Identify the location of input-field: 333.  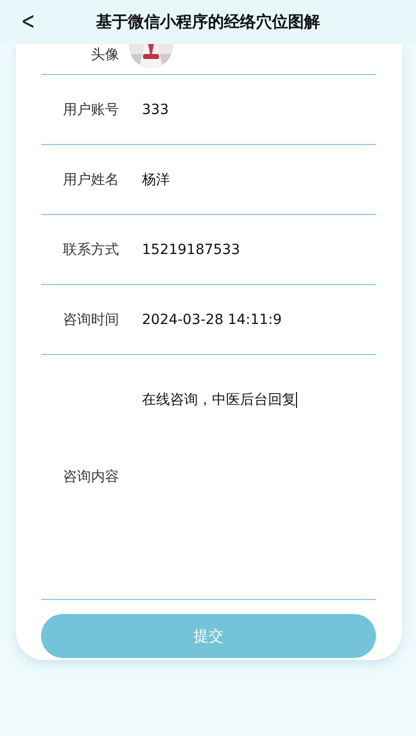
(259, 110).